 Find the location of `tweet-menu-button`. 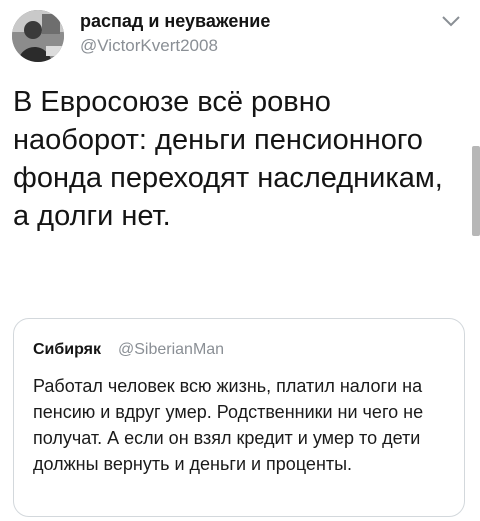

tweet-menu-button is located at coordinates (451, 21).